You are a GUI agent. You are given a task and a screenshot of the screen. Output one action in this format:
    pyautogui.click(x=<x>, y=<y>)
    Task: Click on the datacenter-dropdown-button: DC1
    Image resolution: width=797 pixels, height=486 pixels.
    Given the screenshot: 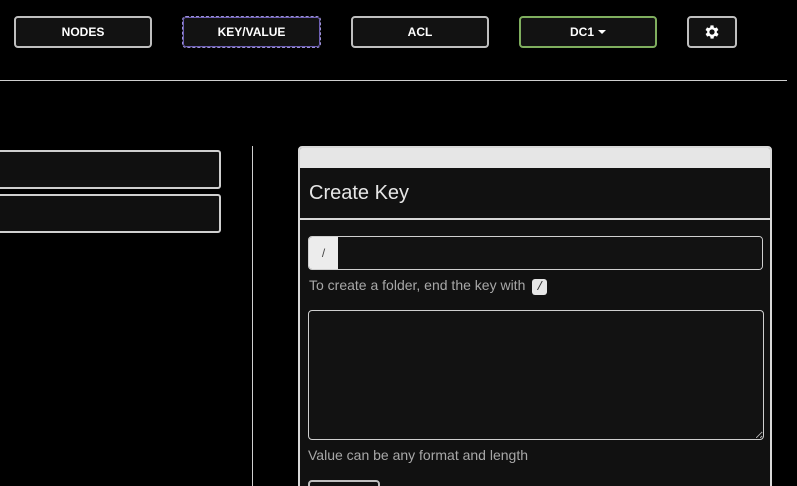 What is the action you would take?
    pyautogui.click(x=588, y=32)
    